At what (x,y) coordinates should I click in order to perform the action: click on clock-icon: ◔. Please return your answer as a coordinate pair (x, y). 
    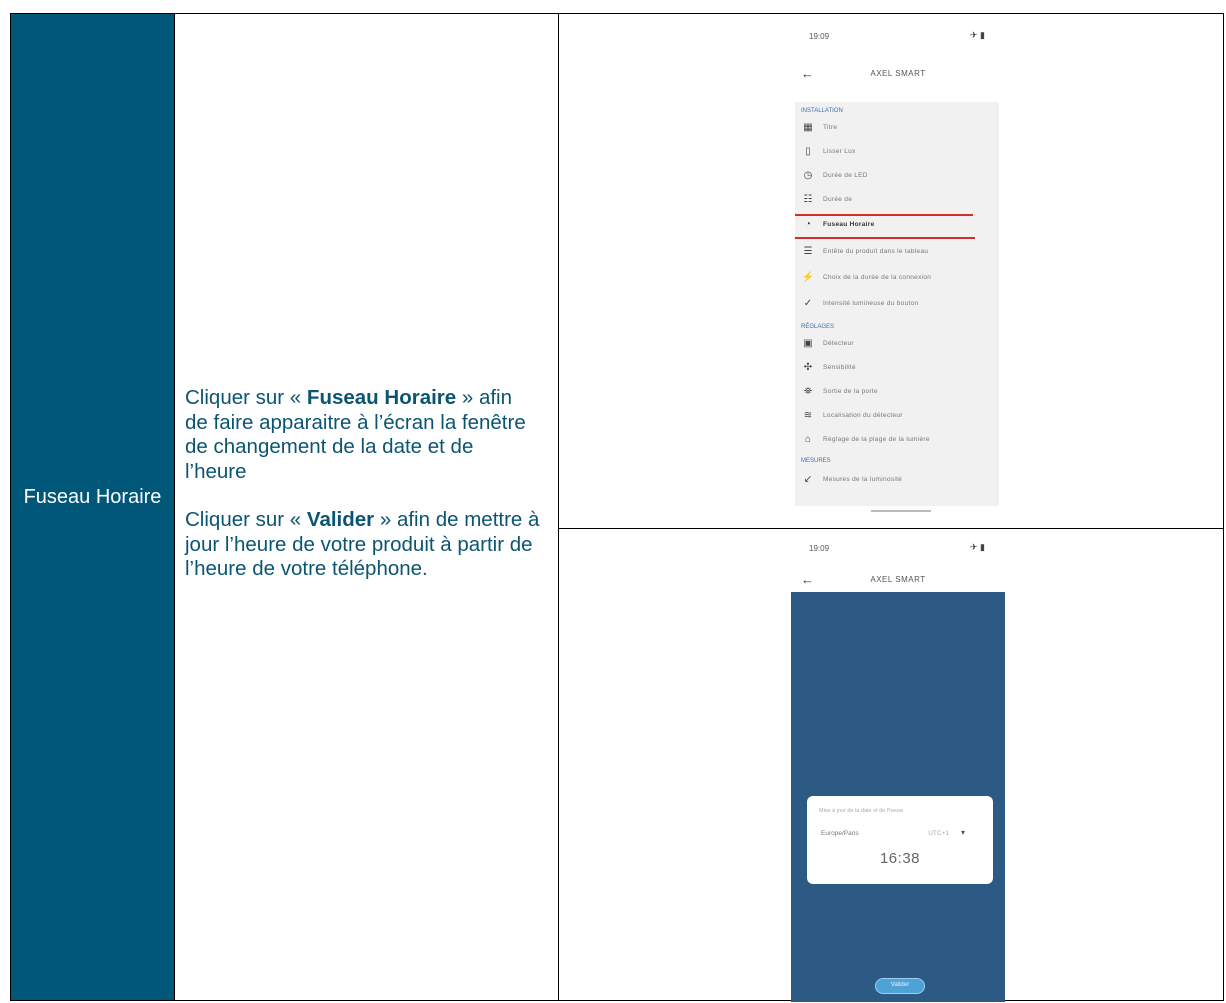
    Looking at the image, I should click on (808, 224).